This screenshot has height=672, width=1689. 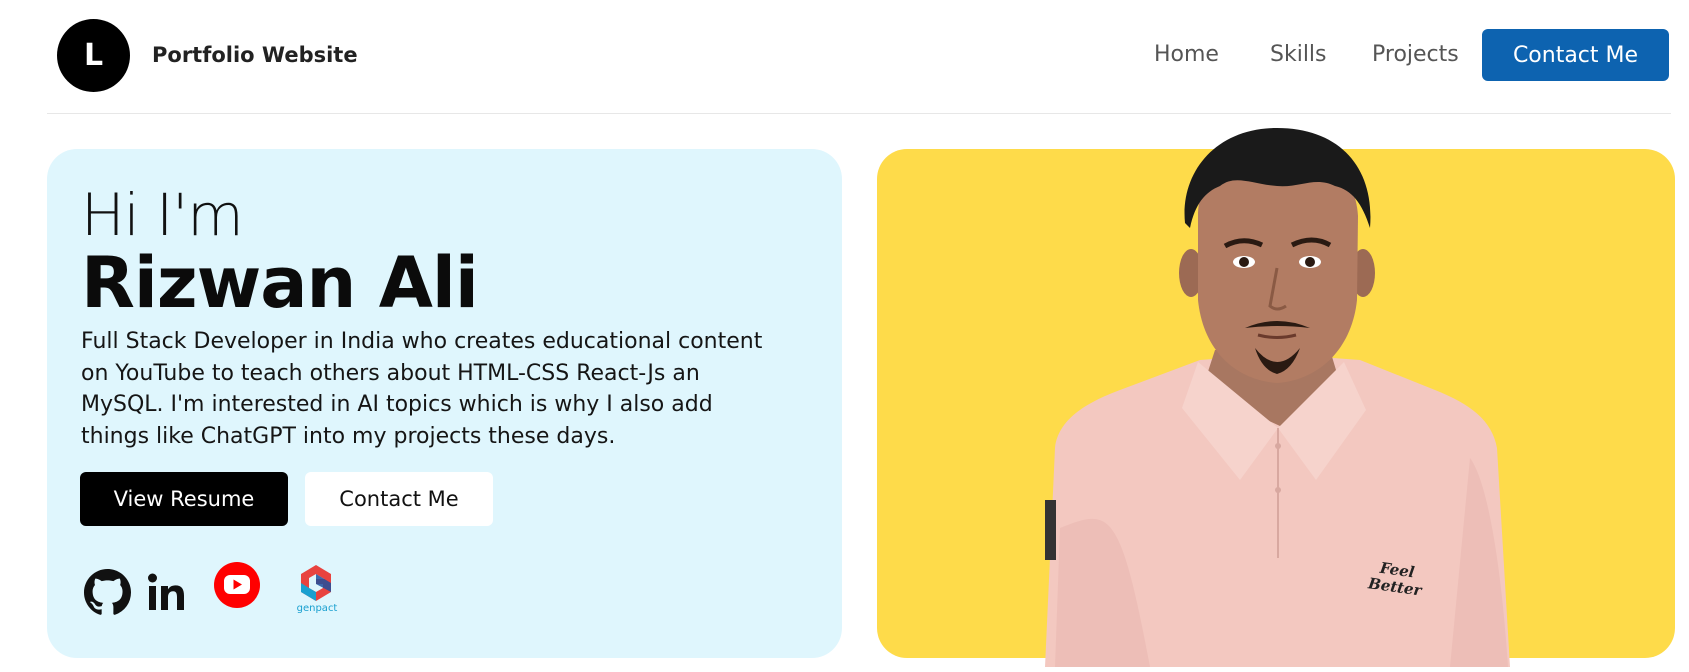 I want to click on linkedin-icon, so click(x=167, y=592).